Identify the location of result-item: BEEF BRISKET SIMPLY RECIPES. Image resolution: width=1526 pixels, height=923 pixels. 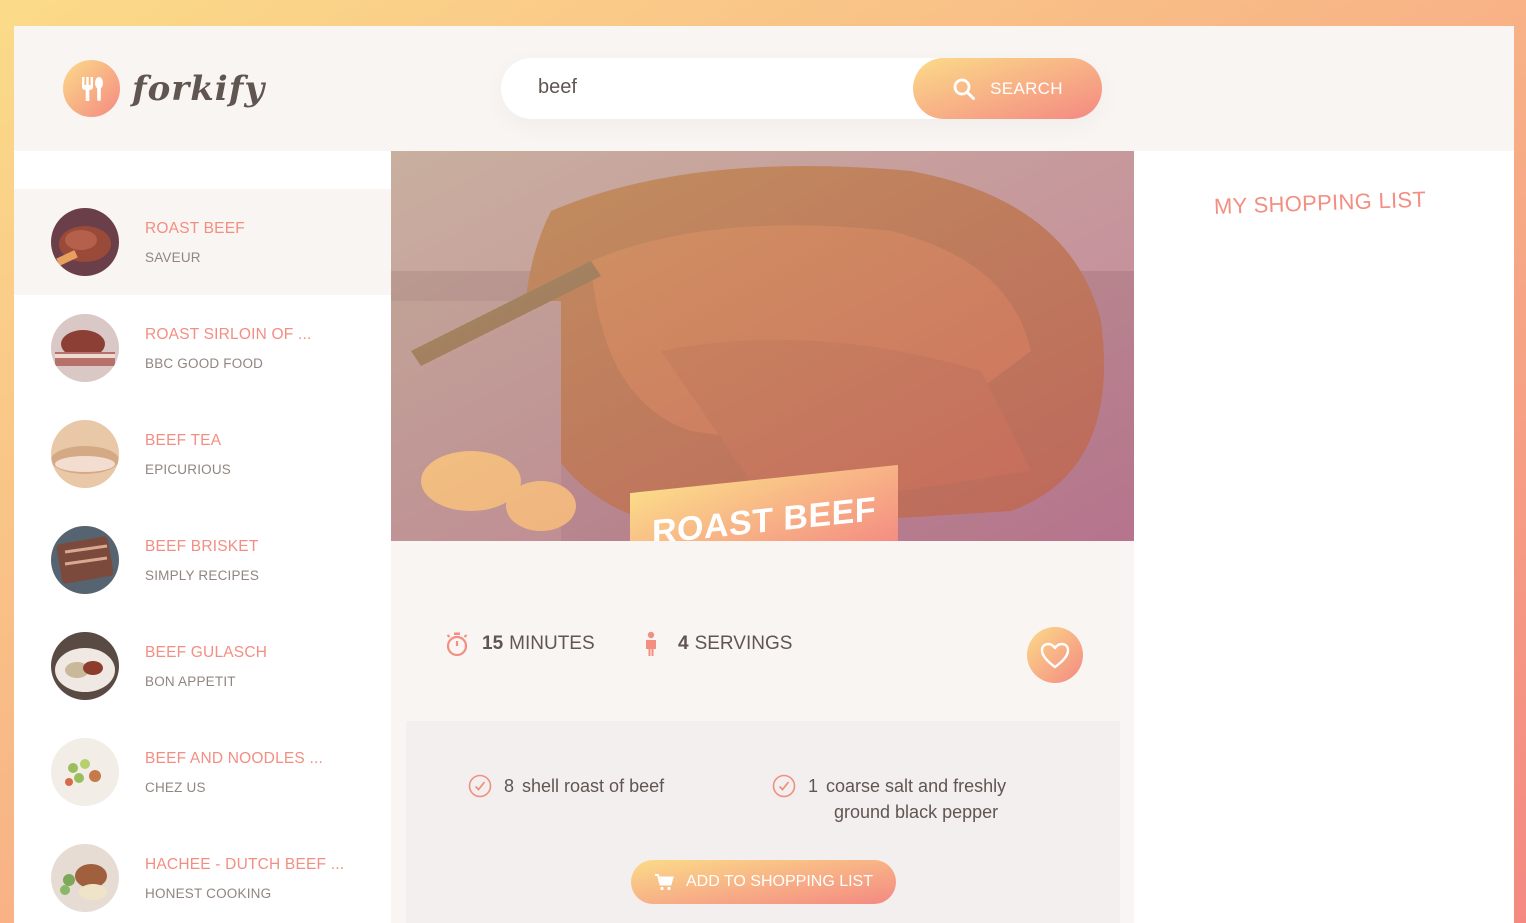
(202, 560).